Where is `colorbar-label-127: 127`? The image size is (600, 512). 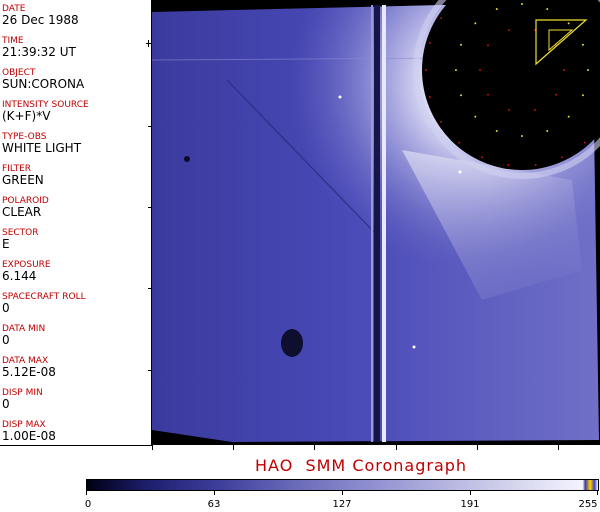 colorbar-label-127: 127 is located at coordinates (342, 504).